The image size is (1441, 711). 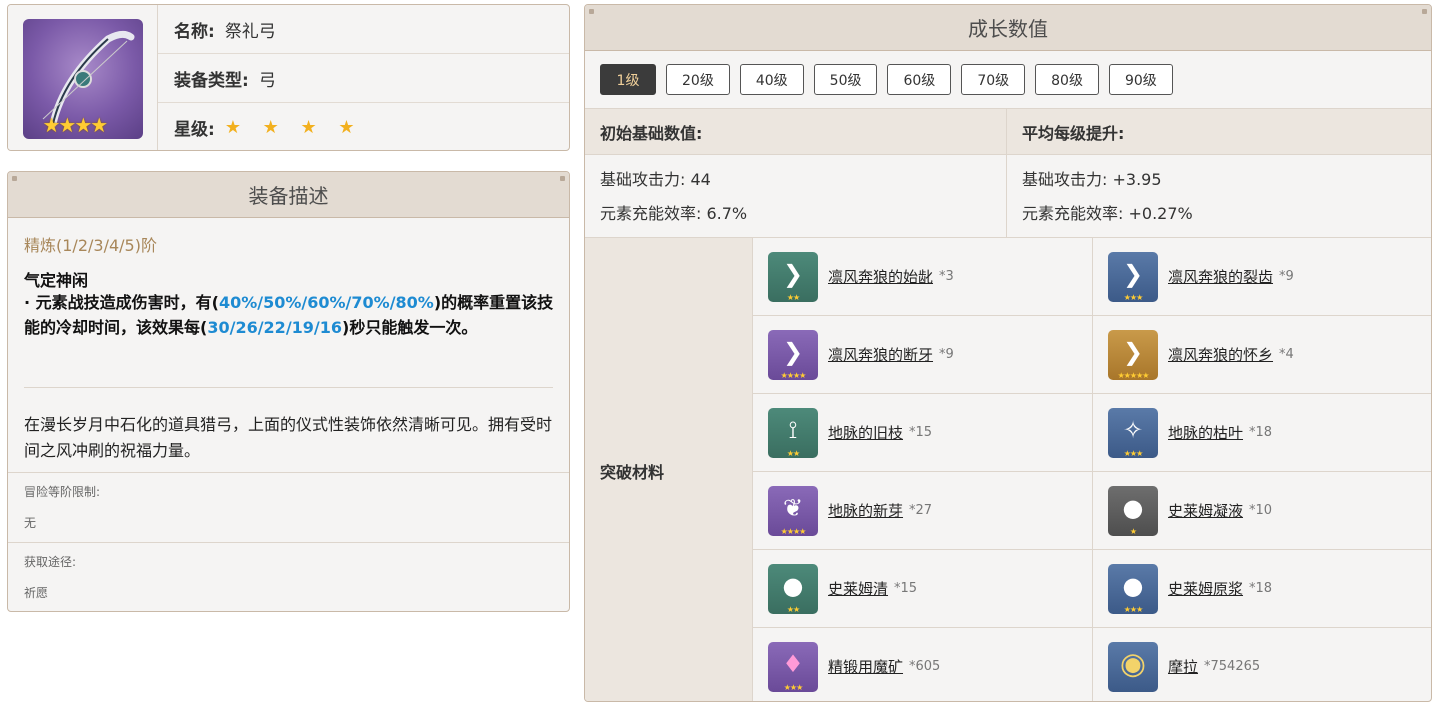 I want to click on material-item: ⟟ ★★ 地脉的旧枝 *15, so click(x=922, y=433).